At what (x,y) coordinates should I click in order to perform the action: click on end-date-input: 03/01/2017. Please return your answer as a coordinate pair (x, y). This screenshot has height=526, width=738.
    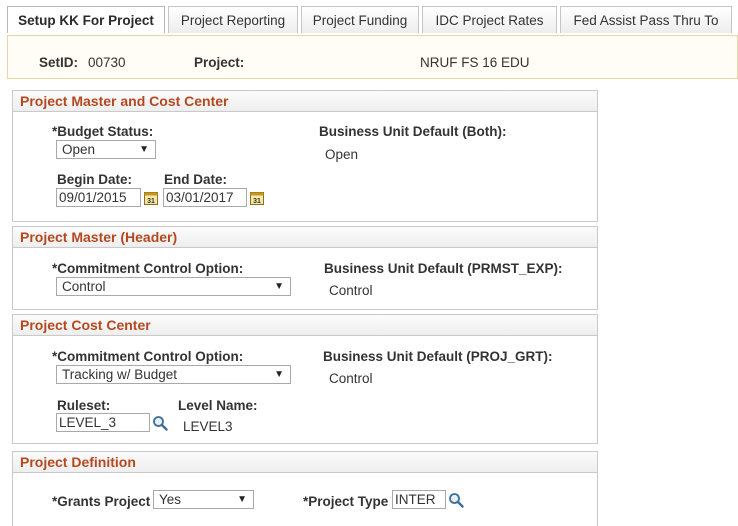
    Looking at the image, I should click on (205, 197).